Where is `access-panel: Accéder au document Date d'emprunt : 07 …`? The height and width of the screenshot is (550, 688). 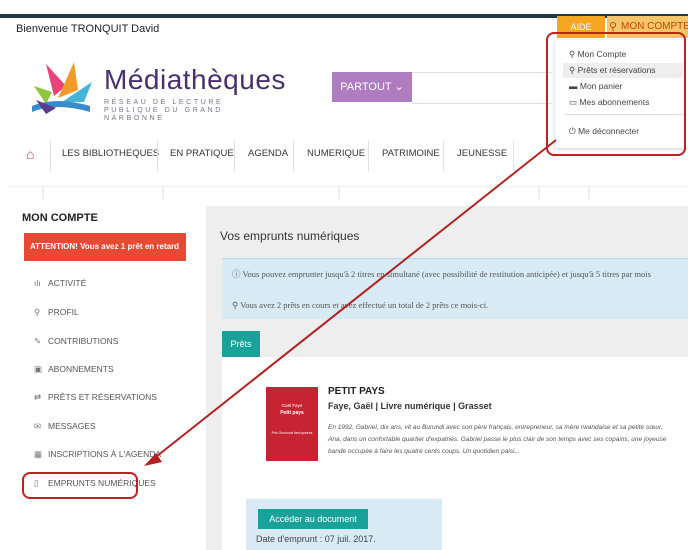
access-panel: Accéder au document Date d'emprunt : 07 … is located at coordinates (344, 524).